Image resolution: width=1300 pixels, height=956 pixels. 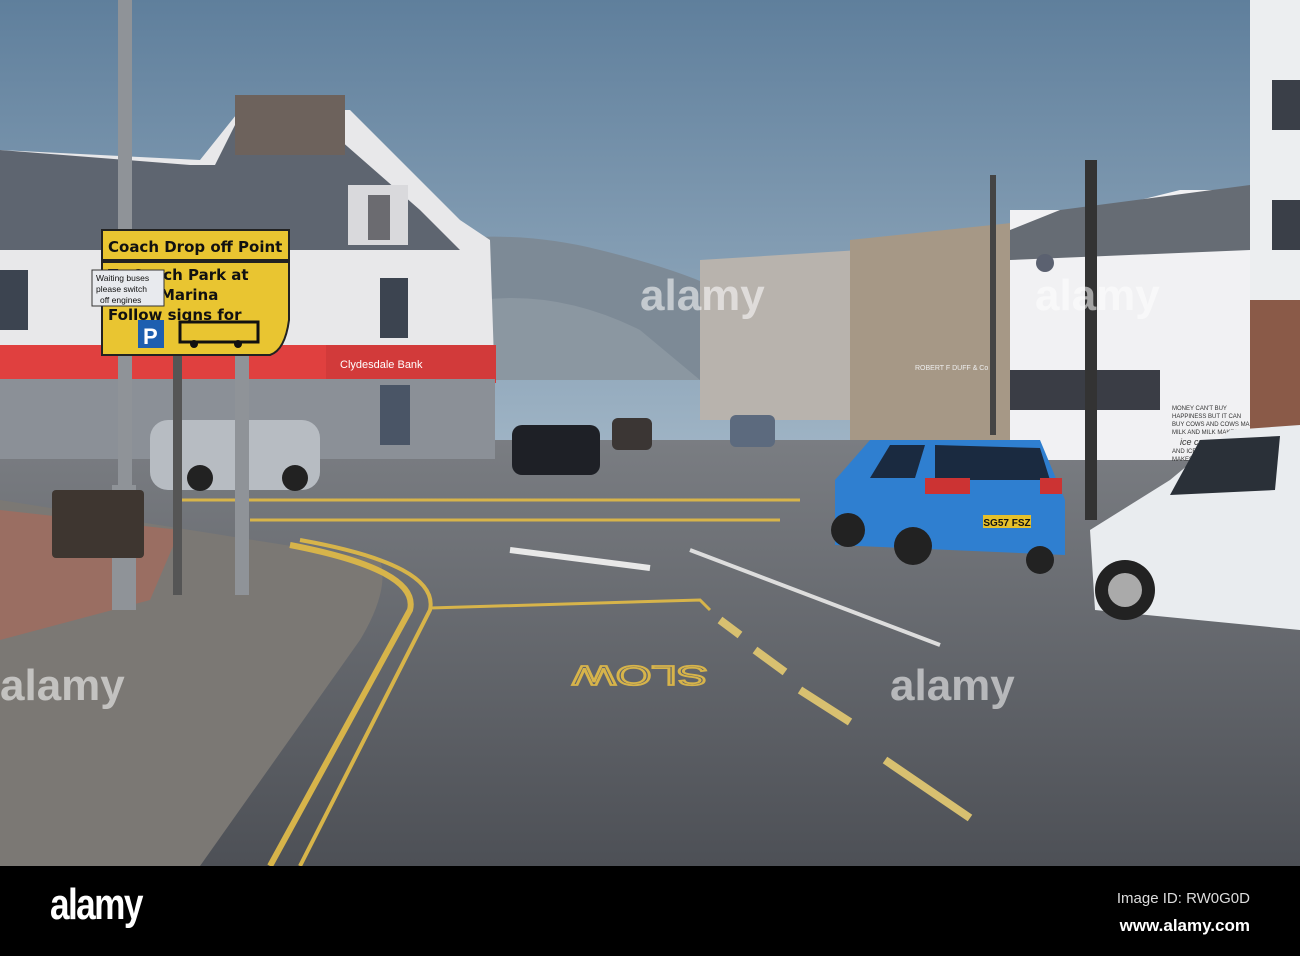 What do you see at coordinates (122, 278) in the screenshot?
I see `svg-text: Waiting buses` at bounding box center [122, 278].